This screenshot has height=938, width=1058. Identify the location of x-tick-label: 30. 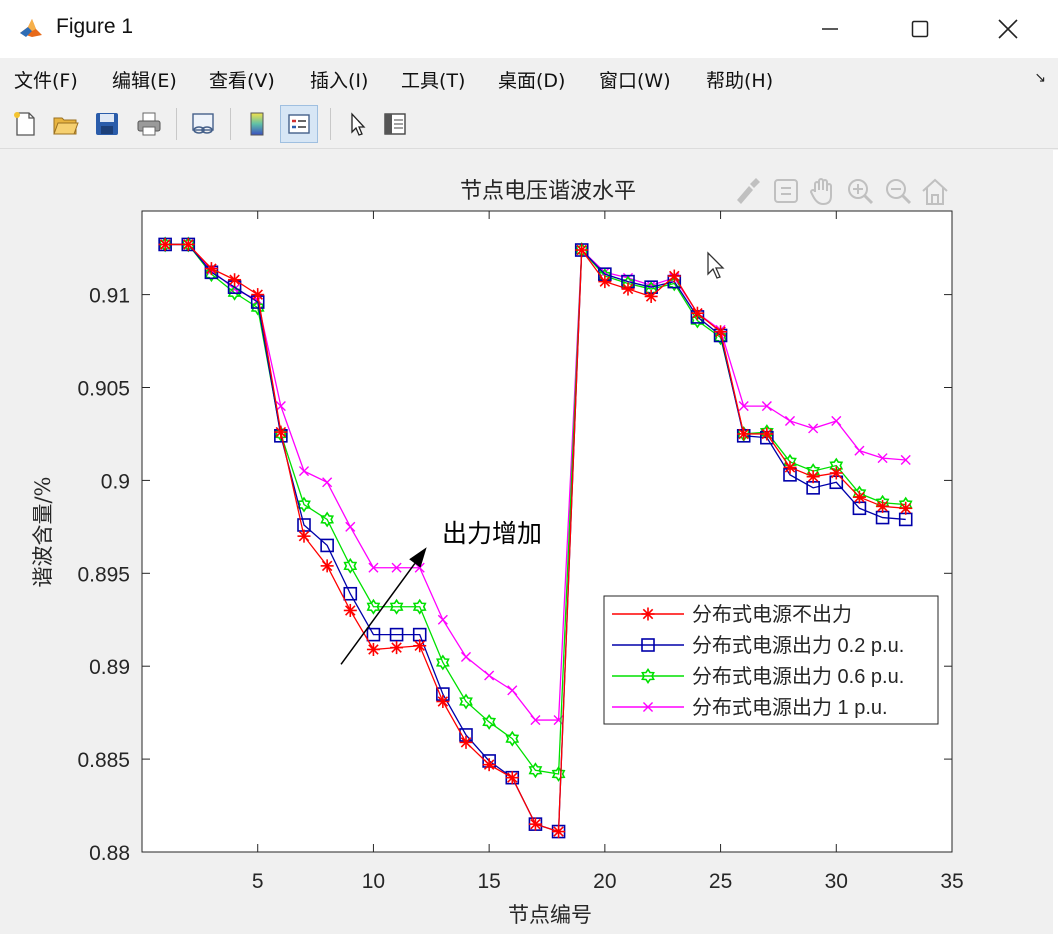
(836, 881).